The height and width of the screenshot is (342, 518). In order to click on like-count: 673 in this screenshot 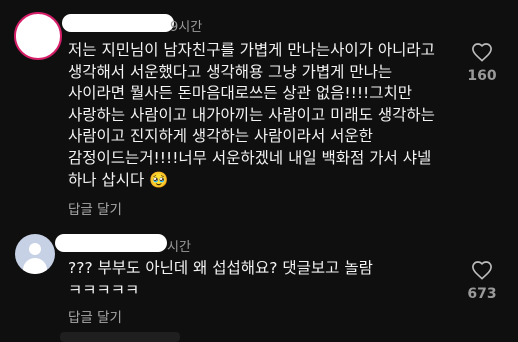, I will do `click(482, 294)`.